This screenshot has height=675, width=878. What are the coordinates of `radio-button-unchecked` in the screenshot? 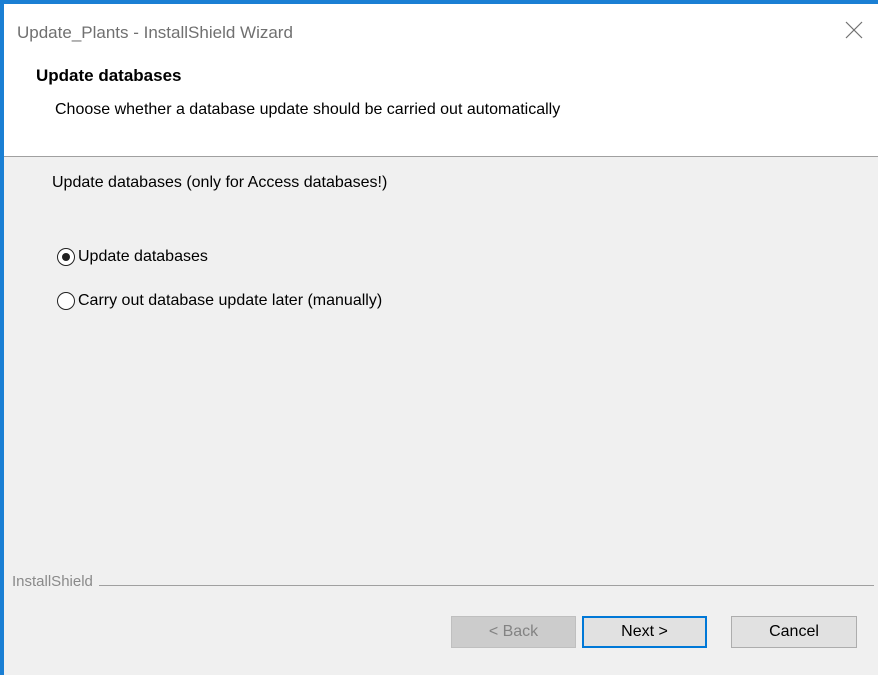 It's located at (66, 301).